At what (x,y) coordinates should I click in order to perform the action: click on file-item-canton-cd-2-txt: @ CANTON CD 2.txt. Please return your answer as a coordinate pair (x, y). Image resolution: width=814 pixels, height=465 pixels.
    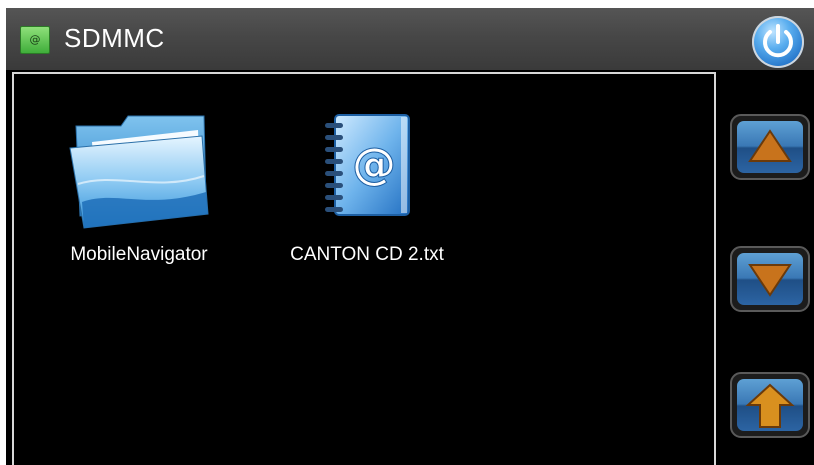
    Looking at the image, I should click on (367, 170).